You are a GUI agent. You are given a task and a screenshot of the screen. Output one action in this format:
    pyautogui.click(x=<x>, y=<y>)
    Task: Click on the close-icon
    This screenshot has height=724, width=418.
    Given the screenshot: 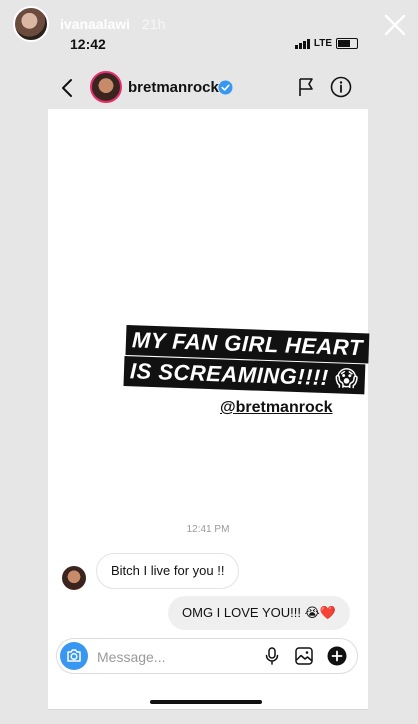 What is the action you would take?
    pyautogui.click(x=395, y=25)
    